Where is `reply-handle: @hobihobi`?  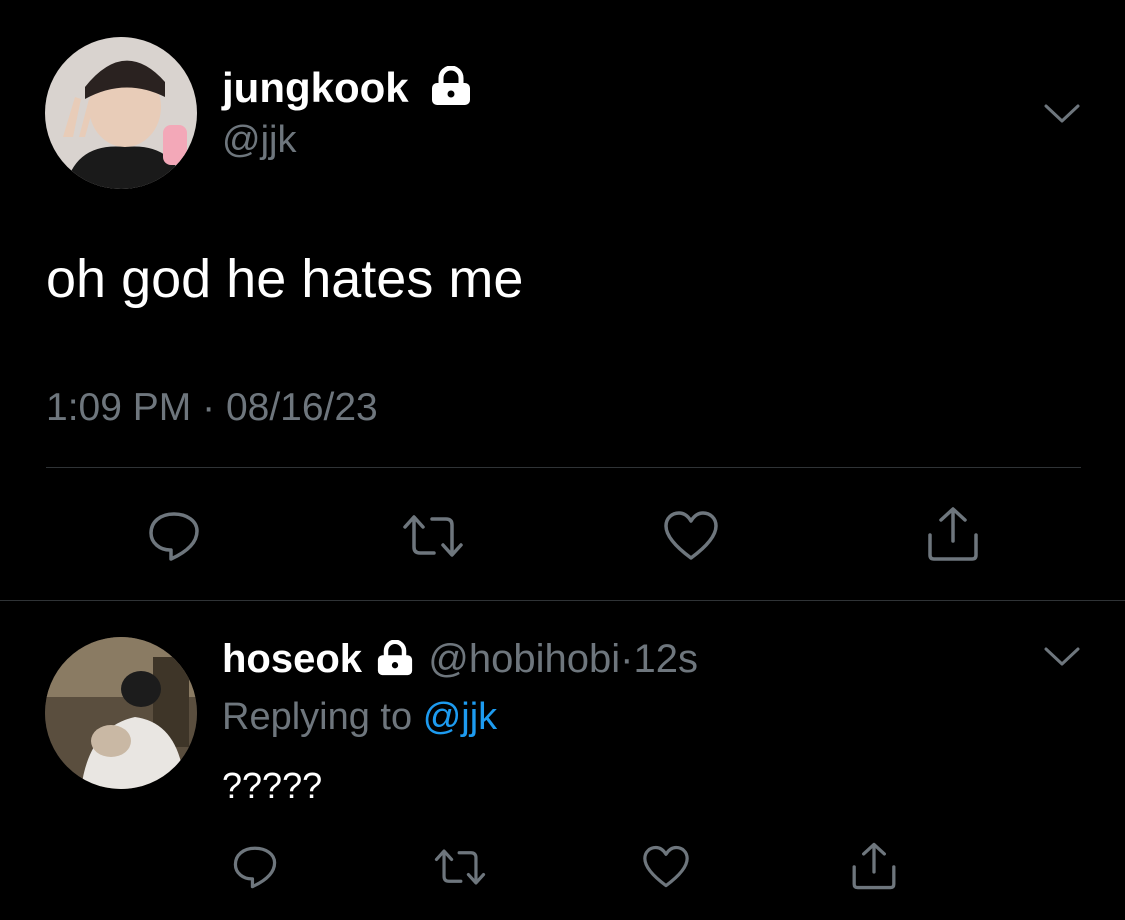 reply-handle: @hobihobi is located at coordinates (524, 659).